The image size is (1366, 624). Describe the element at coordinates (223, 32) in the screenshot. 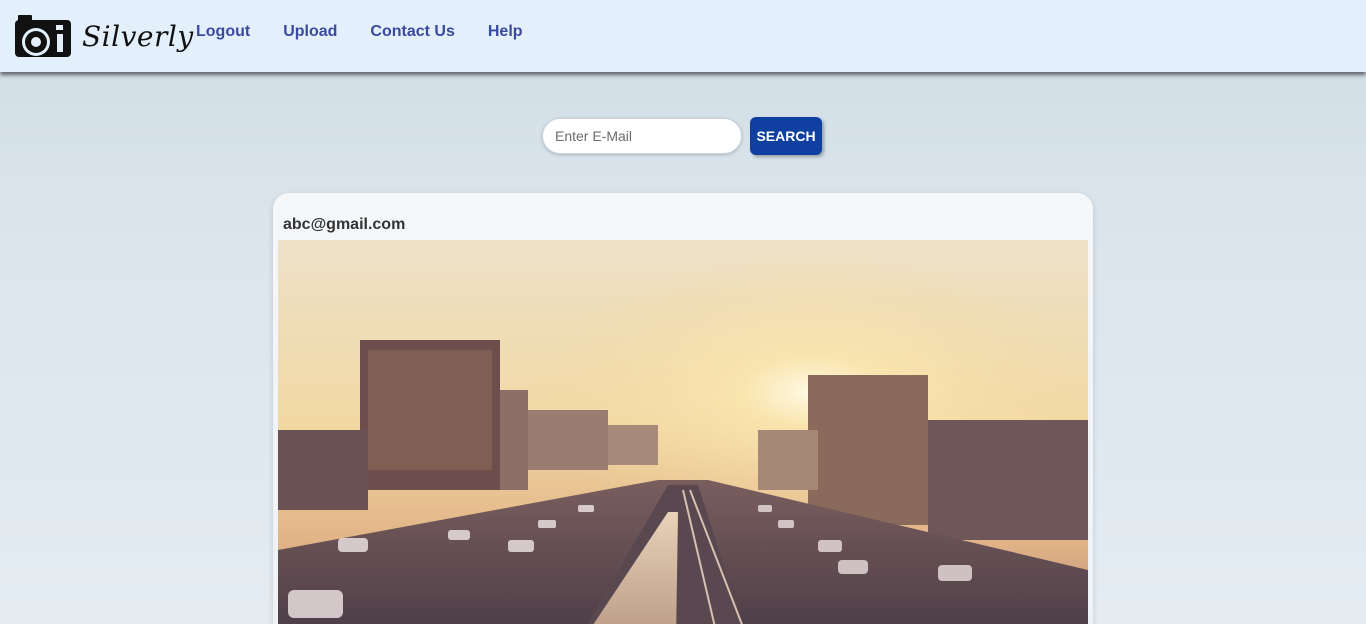

I see `nav-logout-link: Logout` at that location.